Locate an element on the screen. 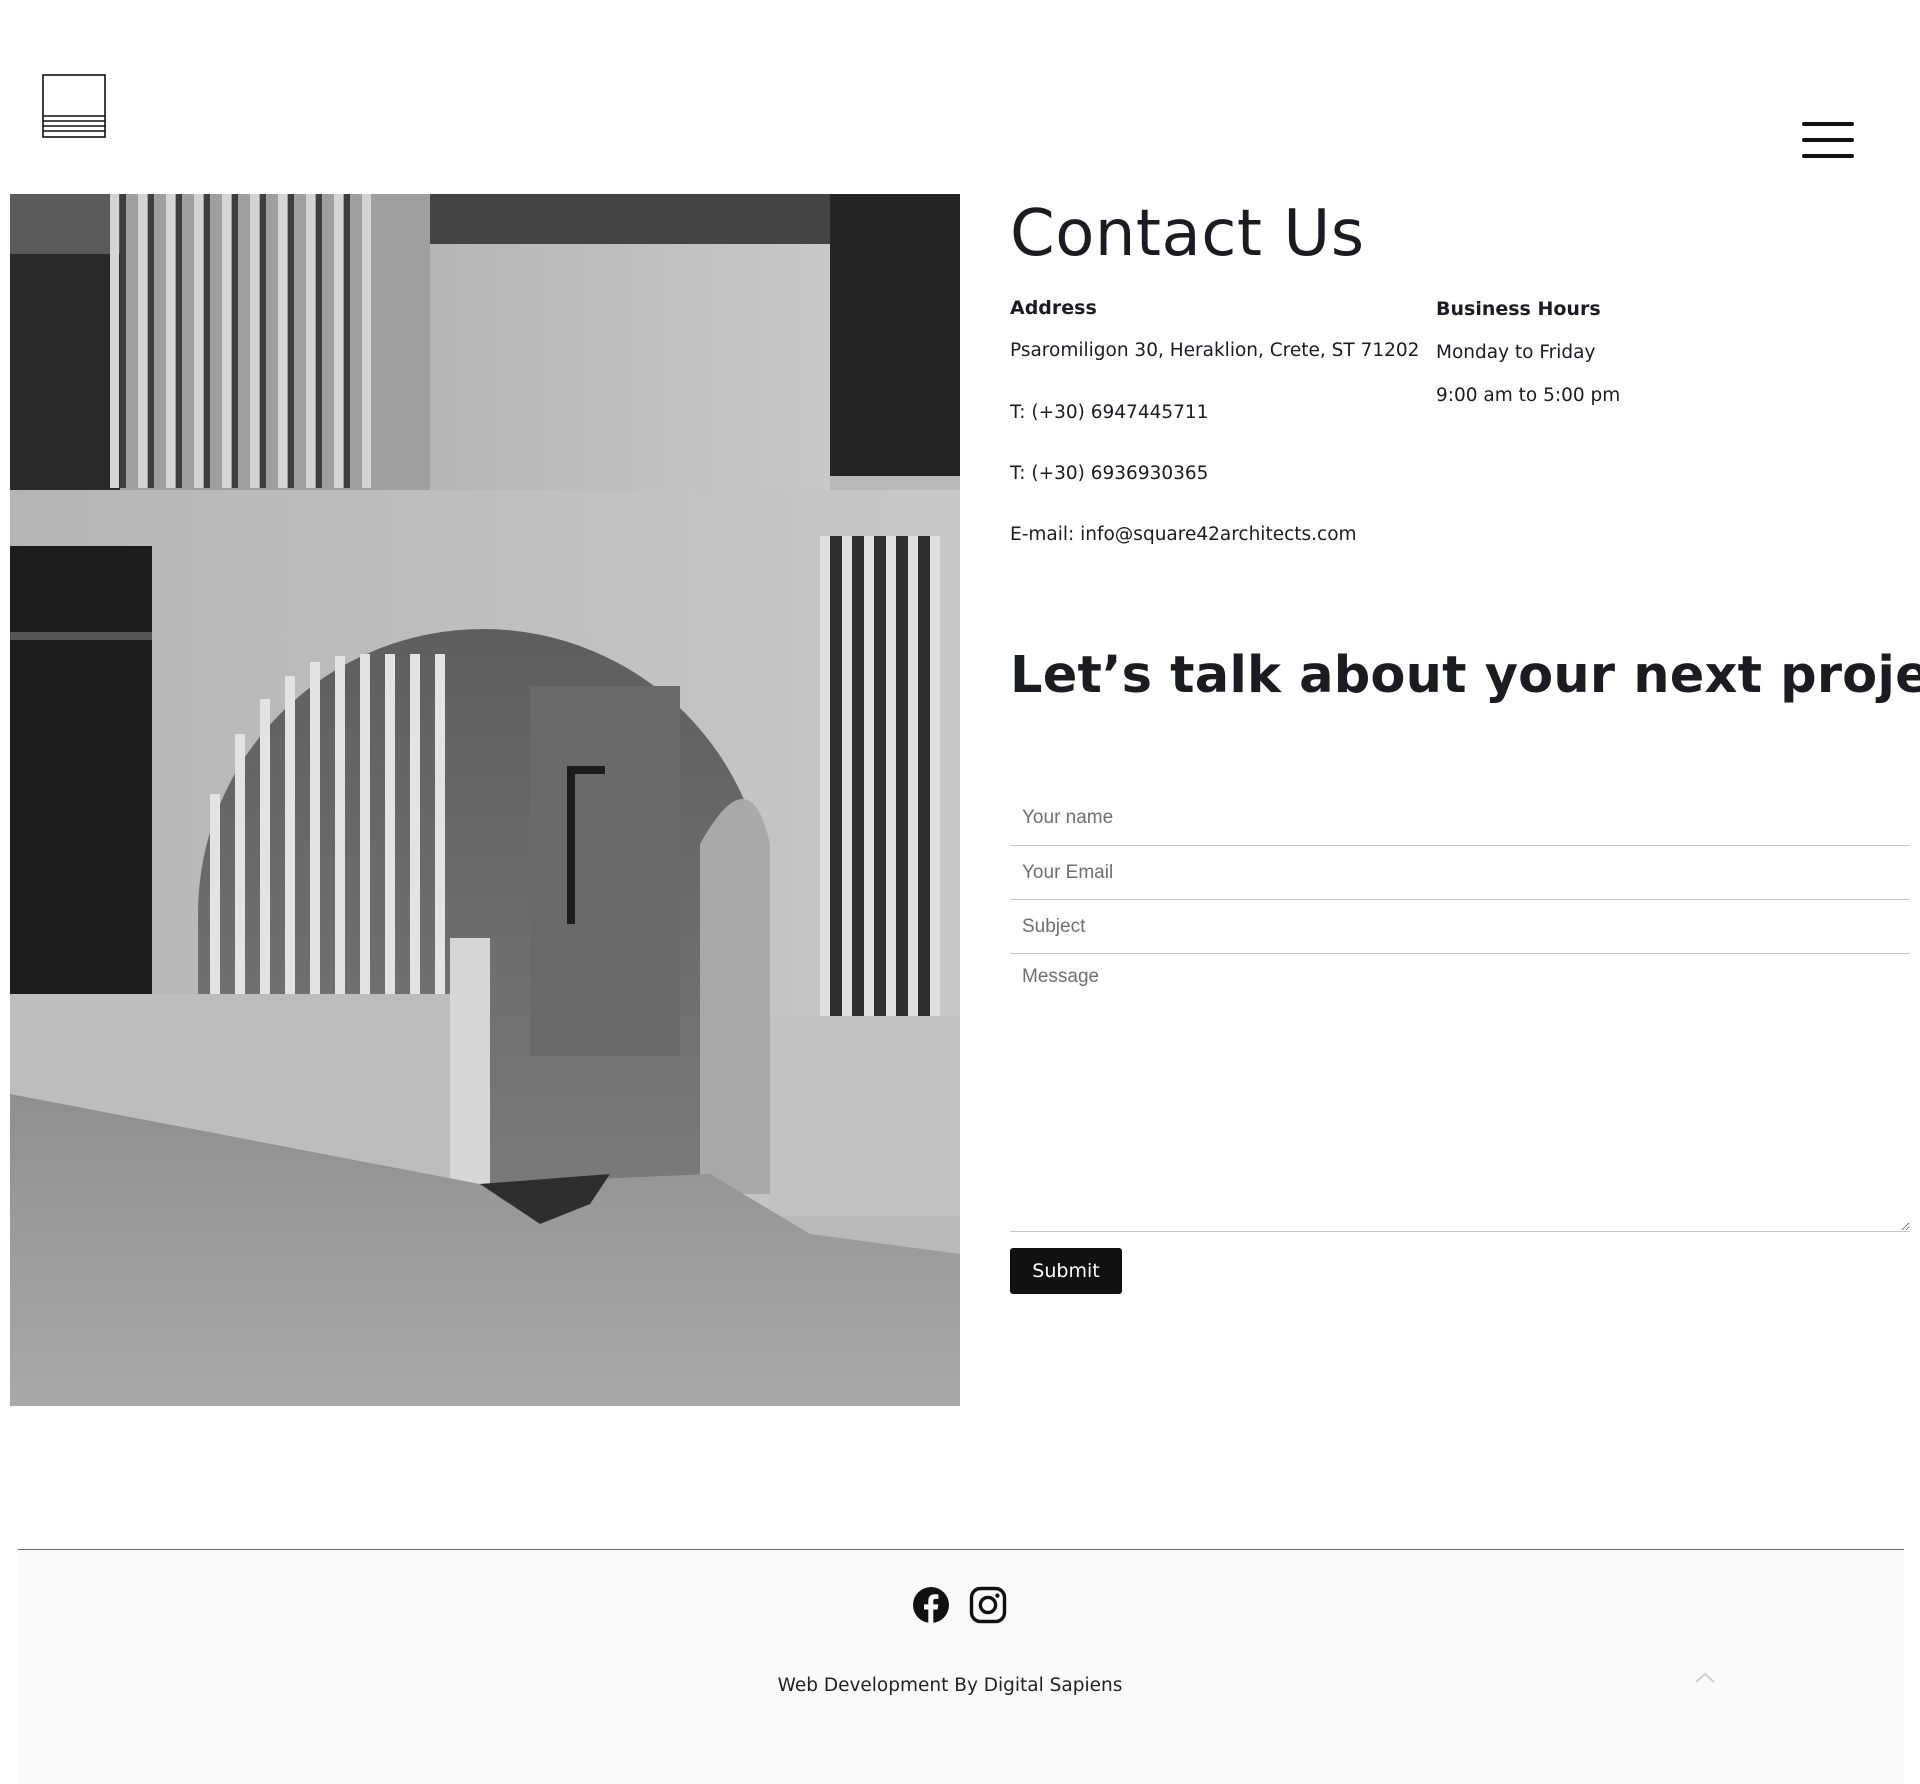 This screenshot has height=1784, width=1920. footer-credit: Web Development By Digital Sapiens is located at coordinates (950, 1685).